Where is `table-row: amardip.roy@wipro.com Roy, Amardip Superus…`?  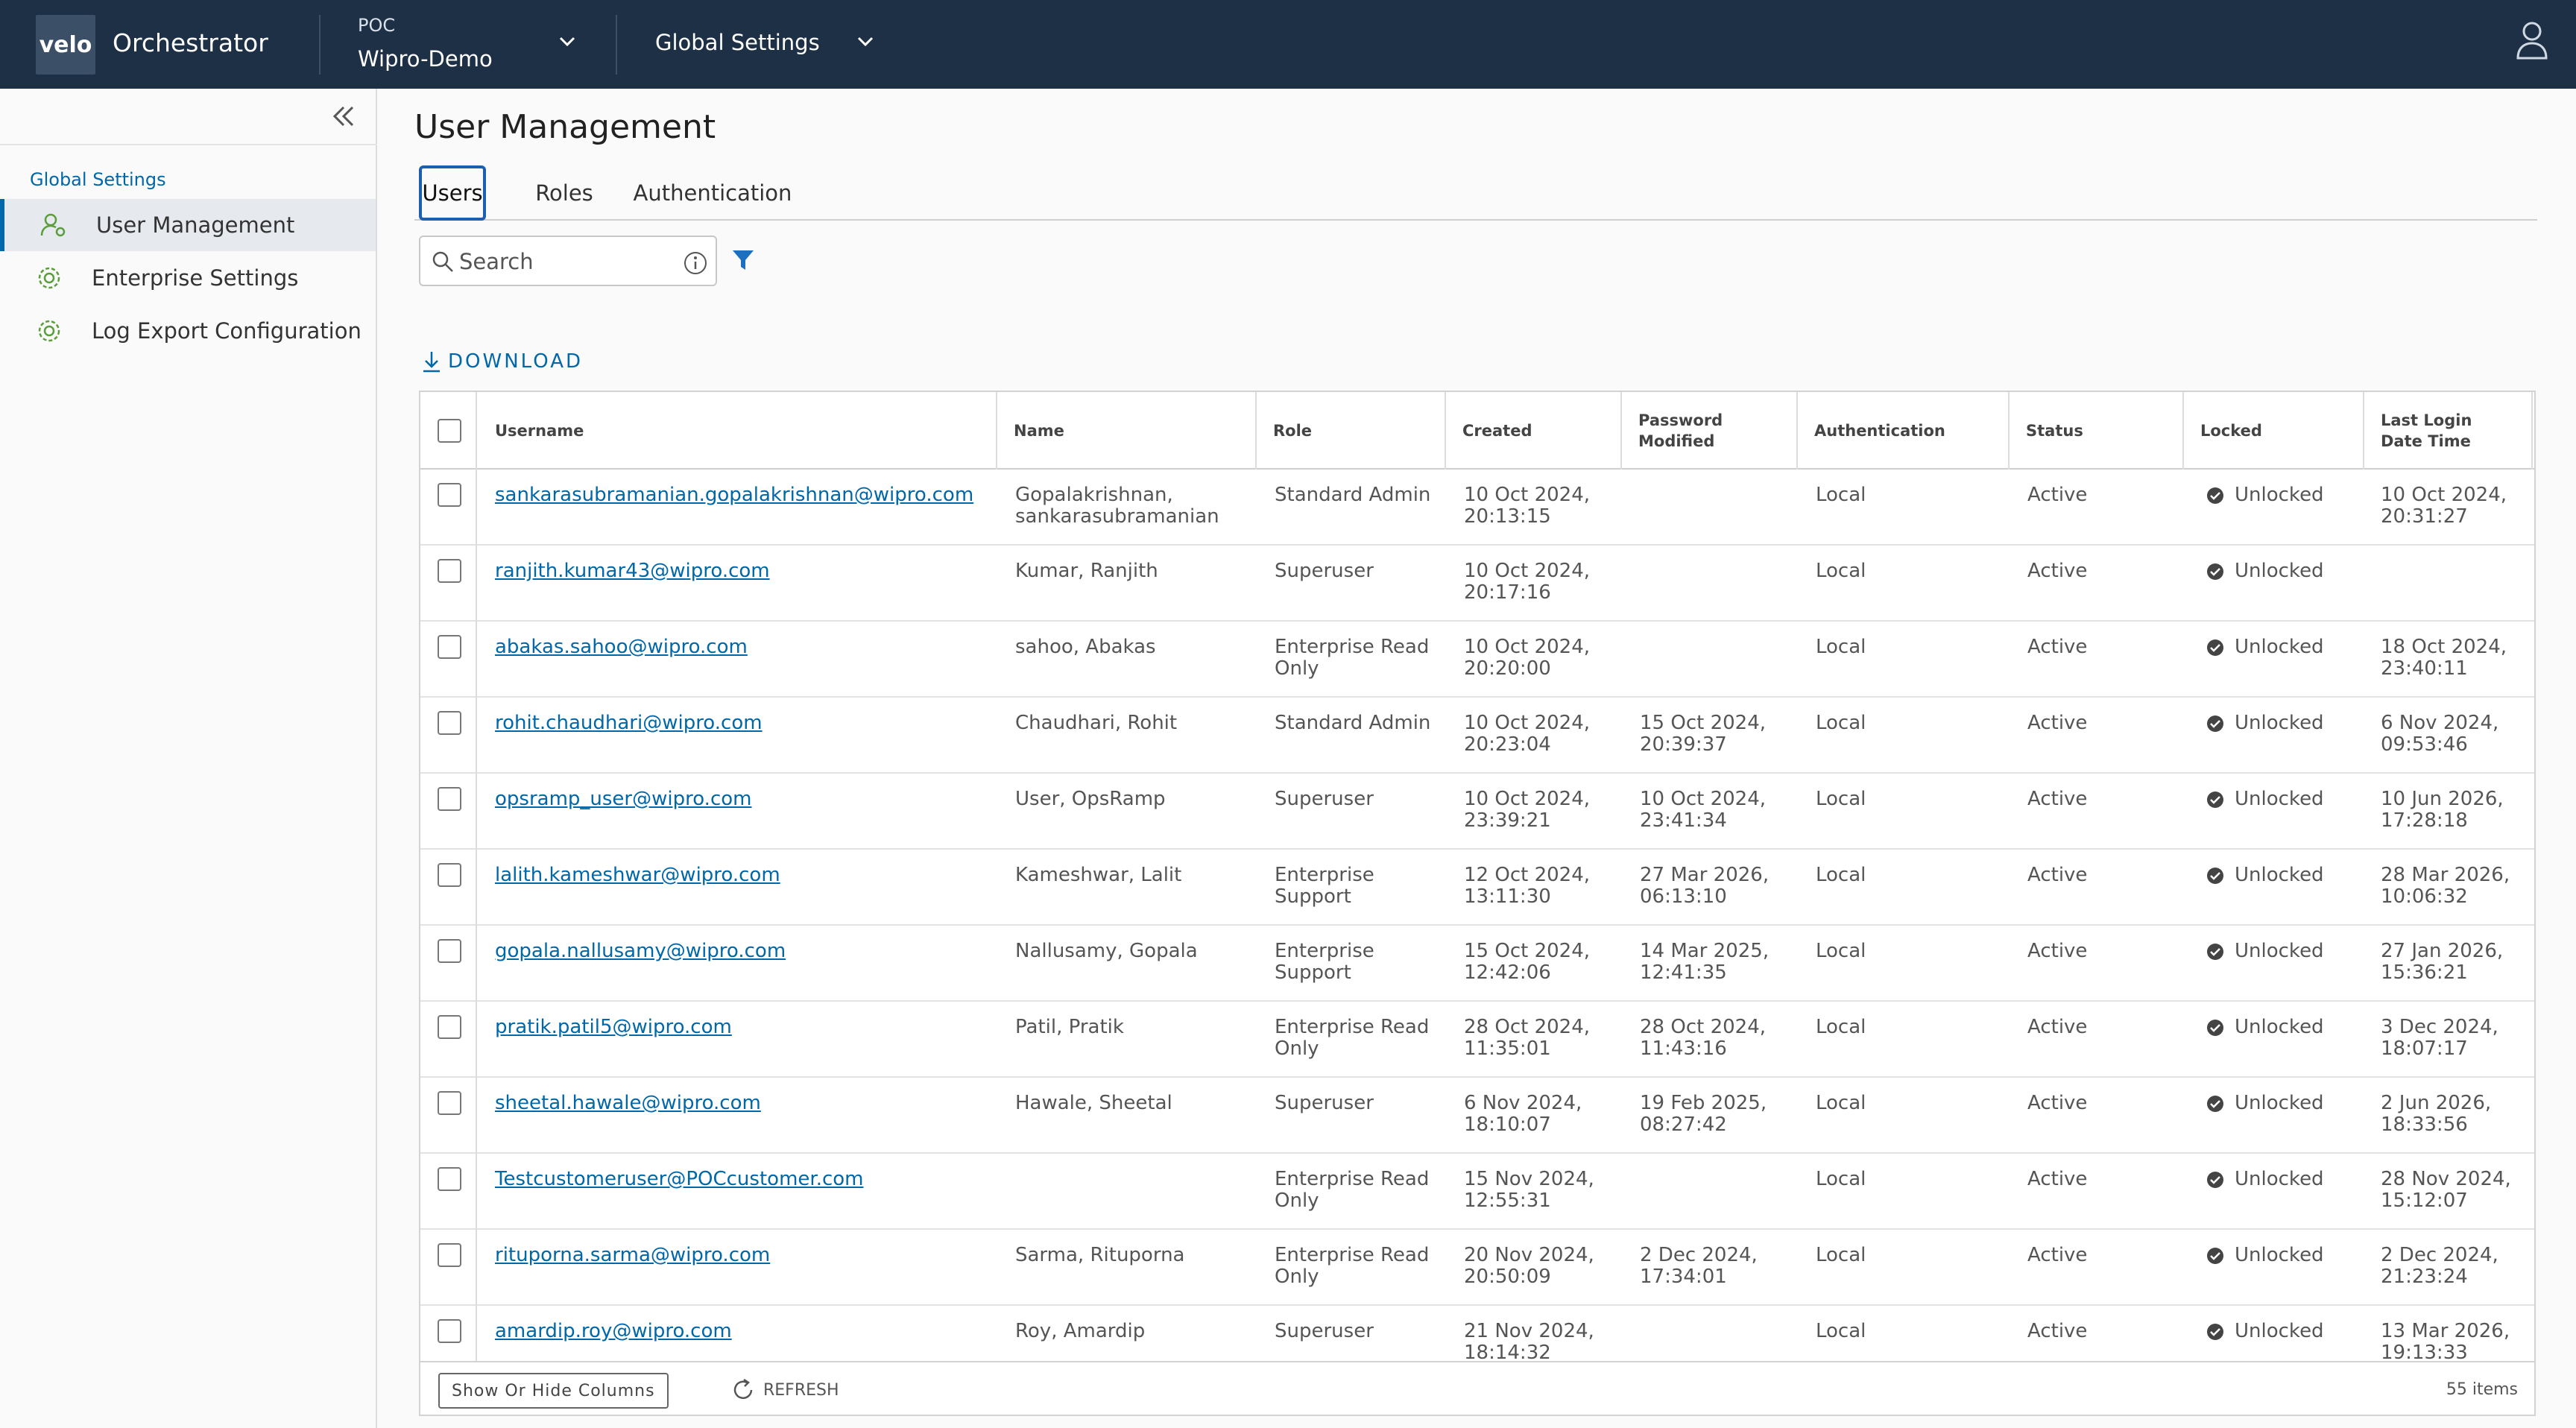 table-row: amardip.roy@wipro.com Roy, Amardip Superus… is located at coordinates (1477, 1333).